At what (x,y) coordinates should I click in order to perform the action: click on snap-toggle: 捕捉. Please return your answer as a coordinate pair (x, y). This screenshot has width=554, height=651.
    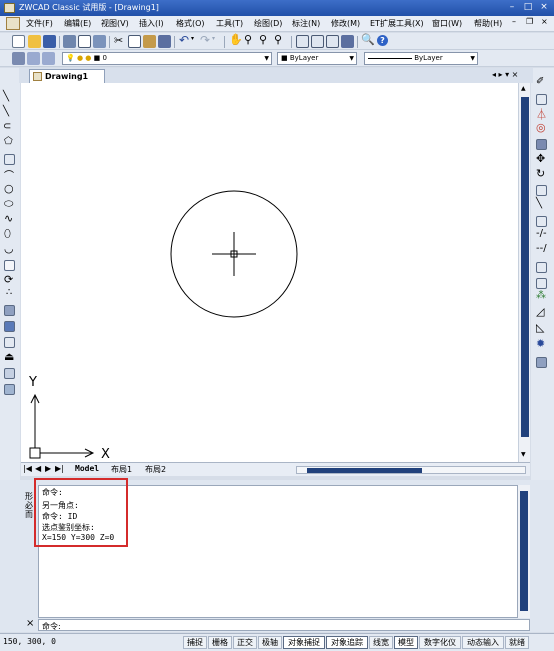
    Looking at the image, I should click on (195, 642).